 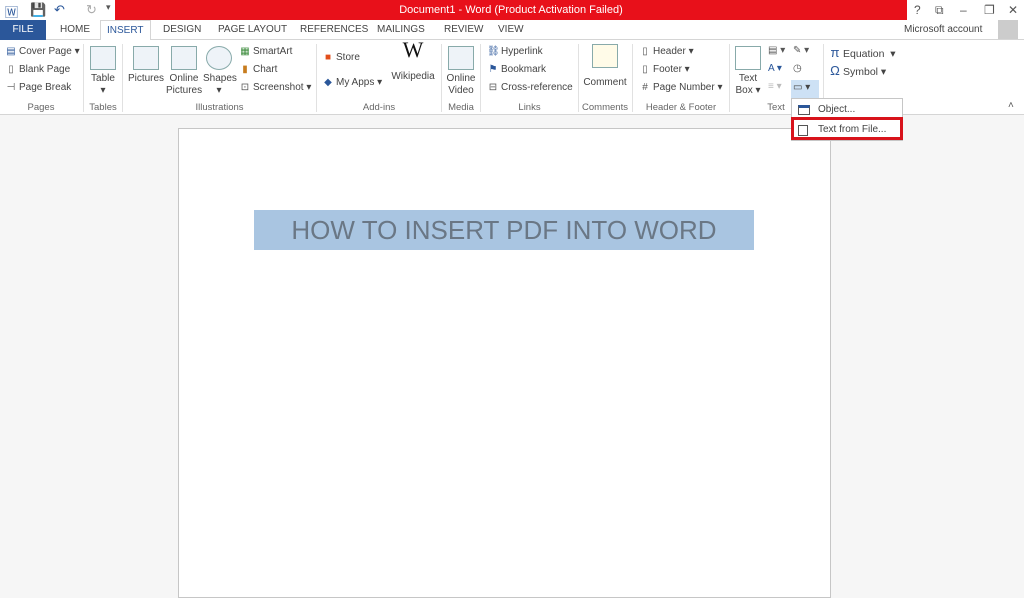 What do you see at coordinates (939, 10) in the screenshot?
I see `ribbon-display-options-icon: ⧉` at bounding box center [939, 10].